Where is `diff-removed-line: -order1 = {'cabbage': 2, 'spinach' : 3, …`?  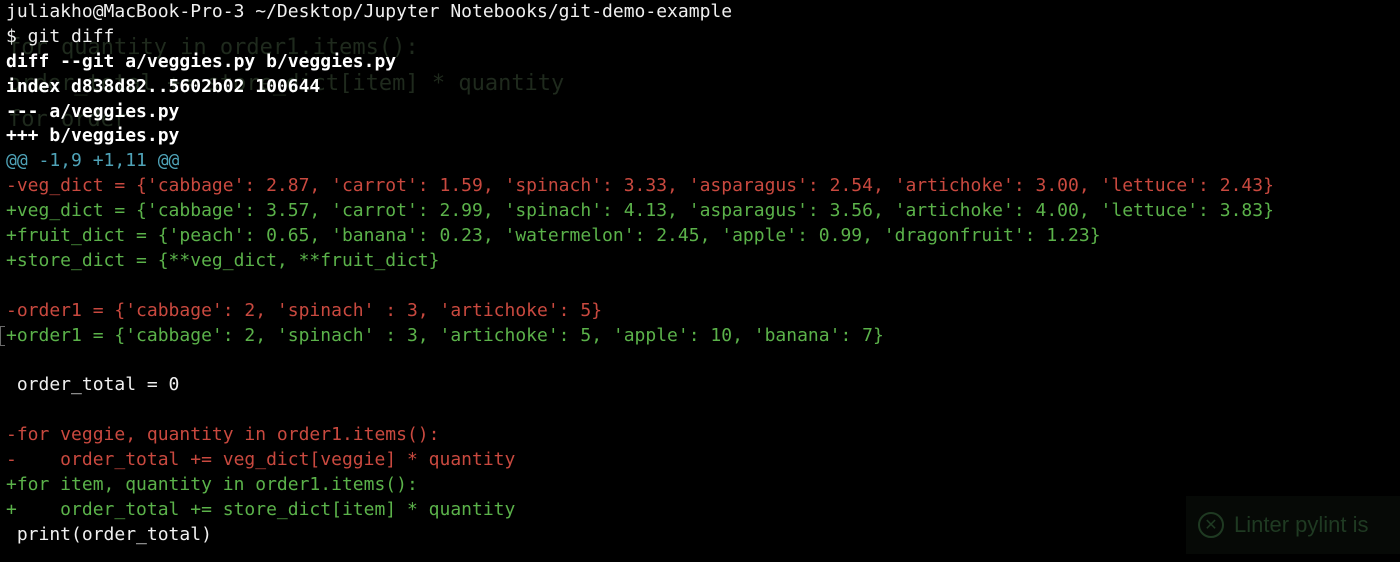
diff-removed-line: -order1 = {'cabbage': 2, 'spinach' : 3, … is located at coordinates (304, 310).